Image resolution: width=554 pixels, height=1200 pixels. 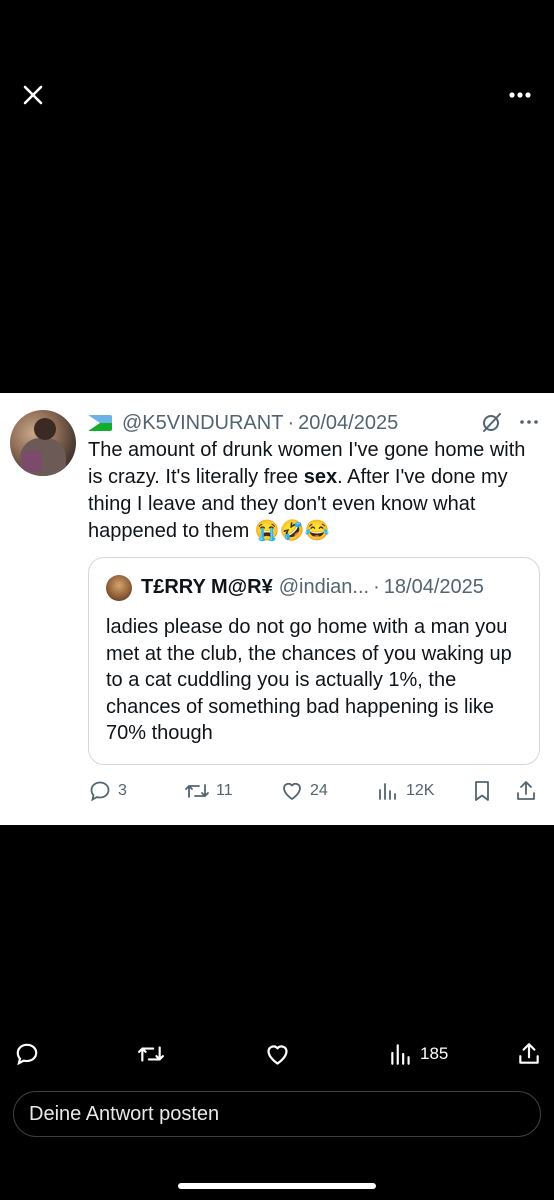 I want to click on home-indicator, so click(x=277, y=1186).